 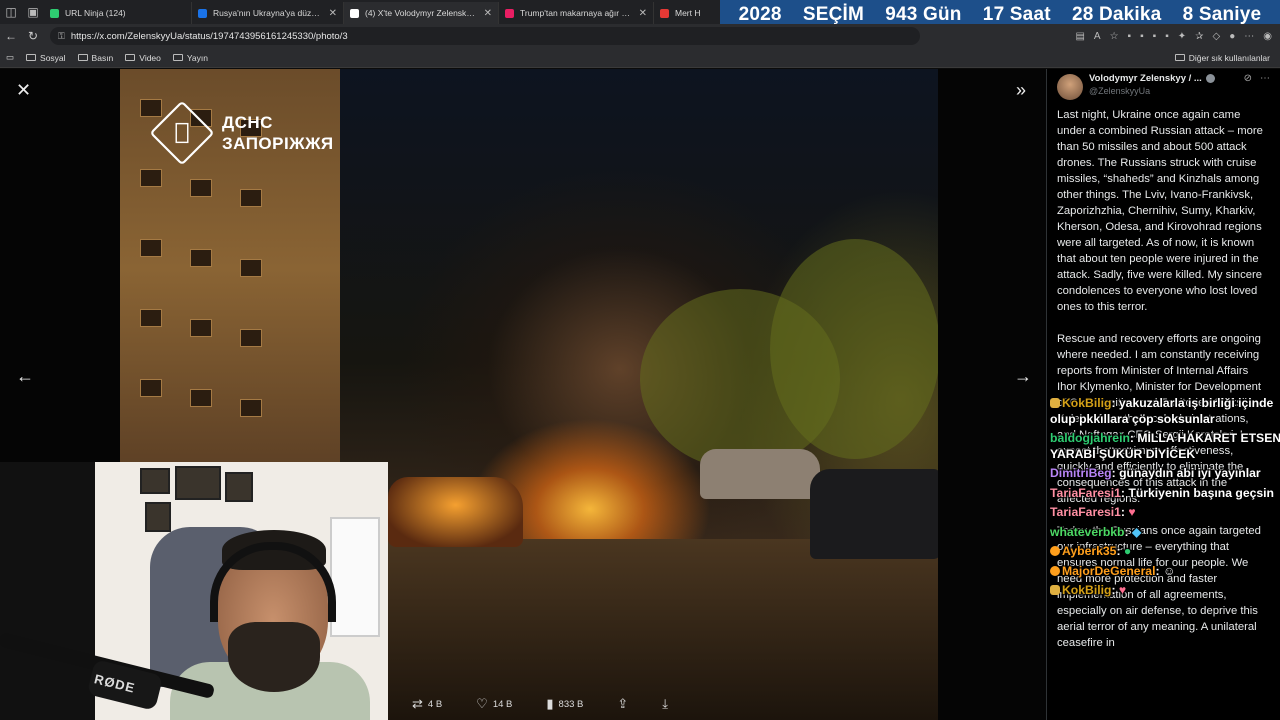 I want to click on next-photo-arrow-icon: →, so click(x=1023, y=376).